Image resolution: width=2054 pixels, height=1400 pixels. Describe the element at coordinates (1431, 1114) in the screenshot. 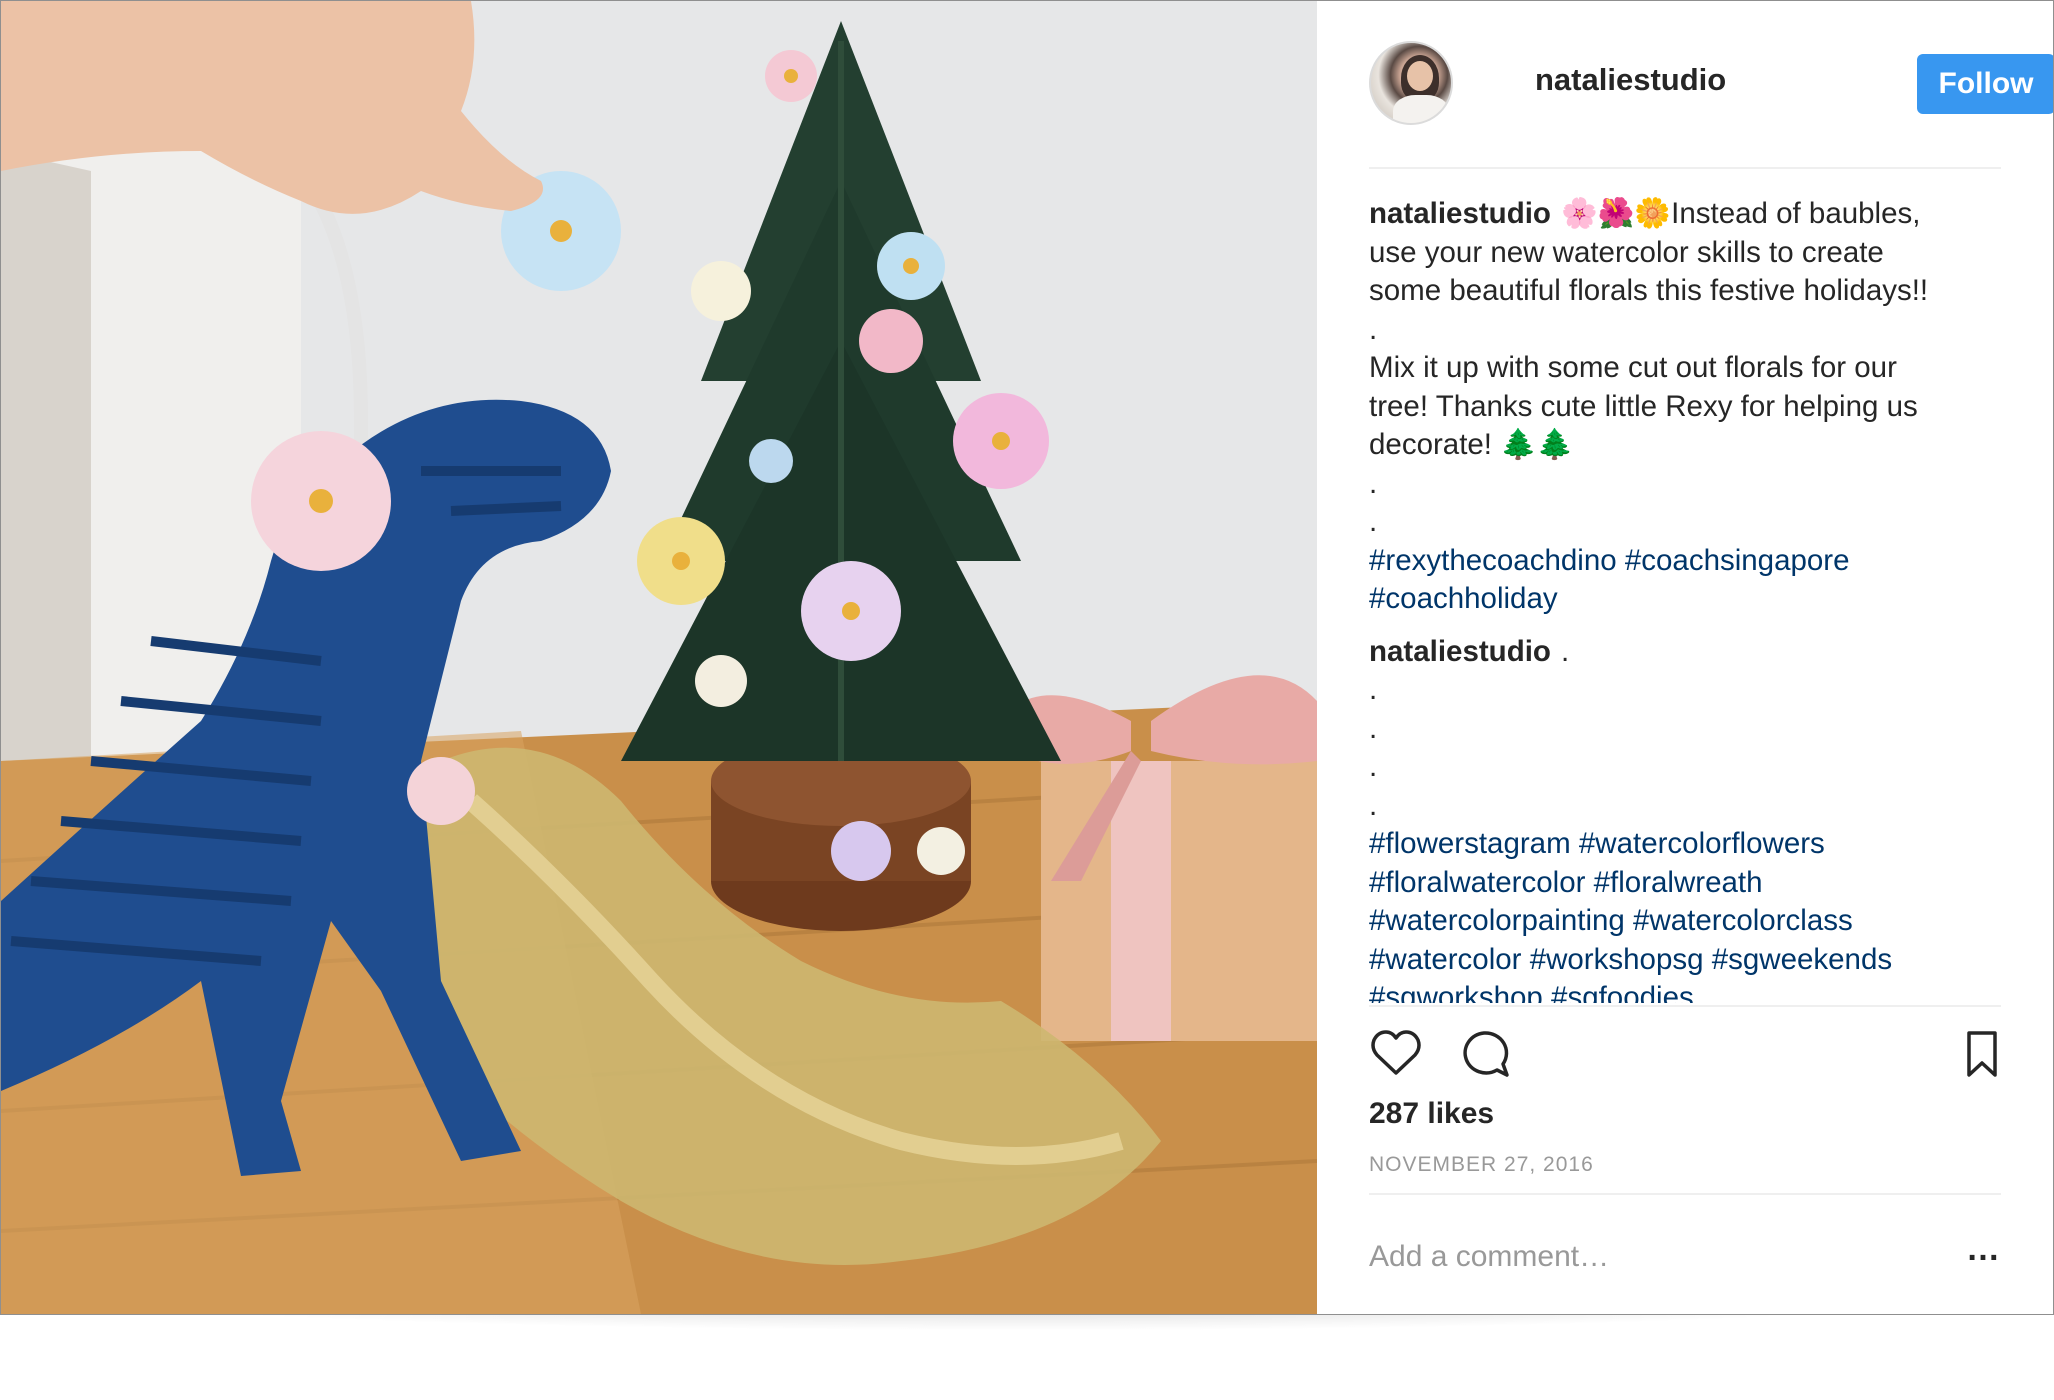

I see `likes-count: 287 likes` at that location.